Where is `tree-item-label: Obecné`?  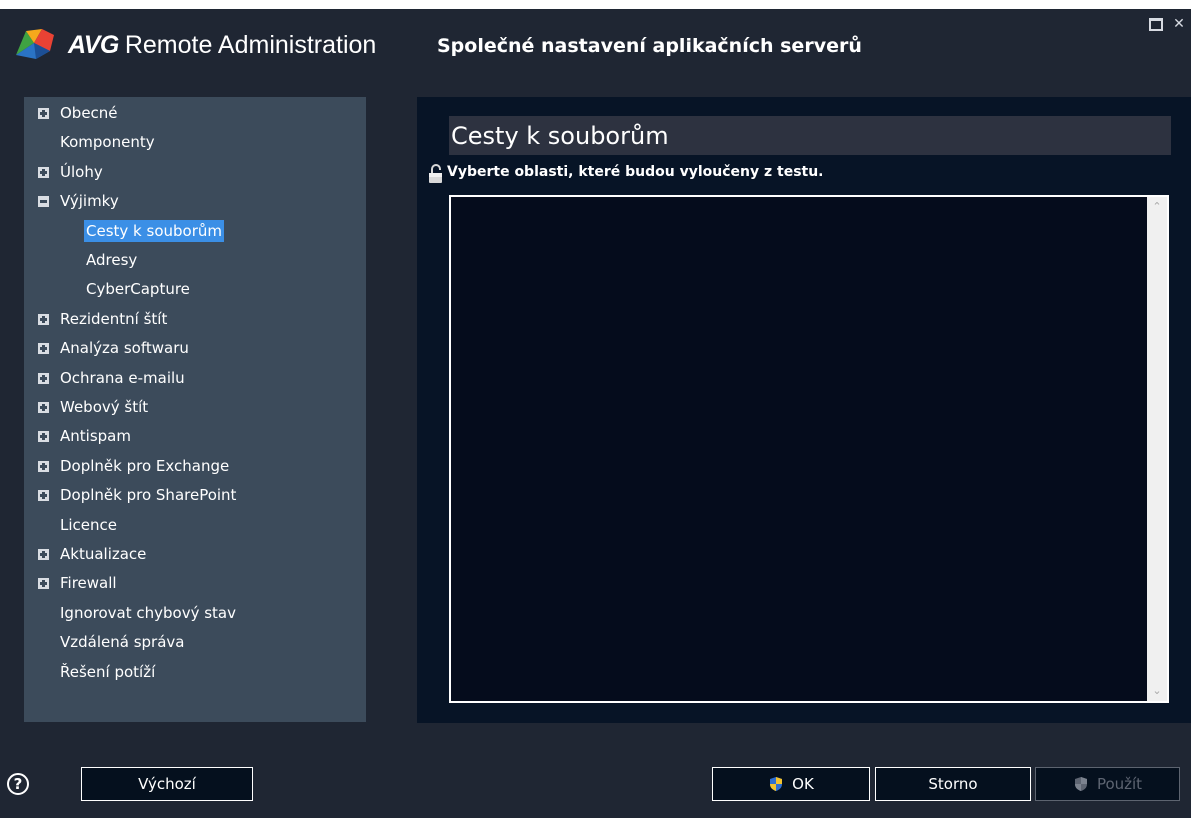
tree-item-label: Obecné is located at coordinates (89, 113).